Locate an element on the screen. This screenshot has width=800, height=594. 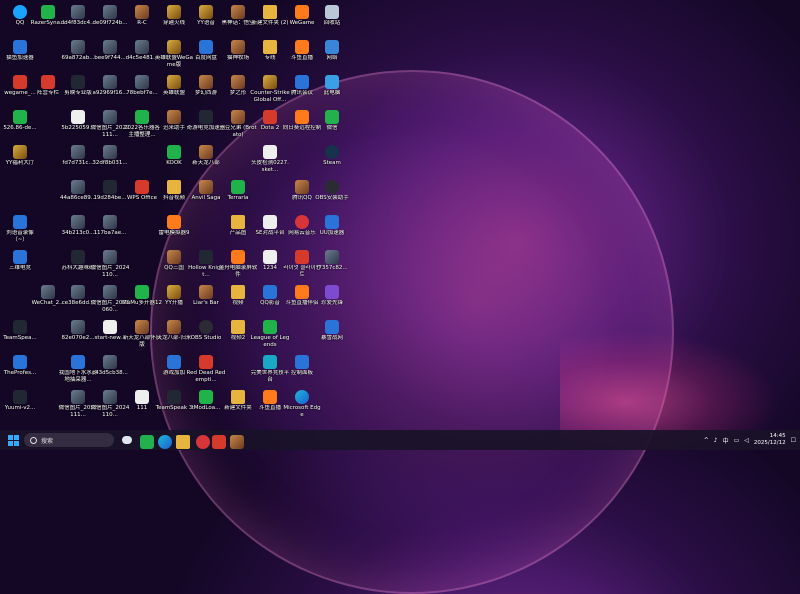
taskbar-explorer is located at coordinates (183, 441).